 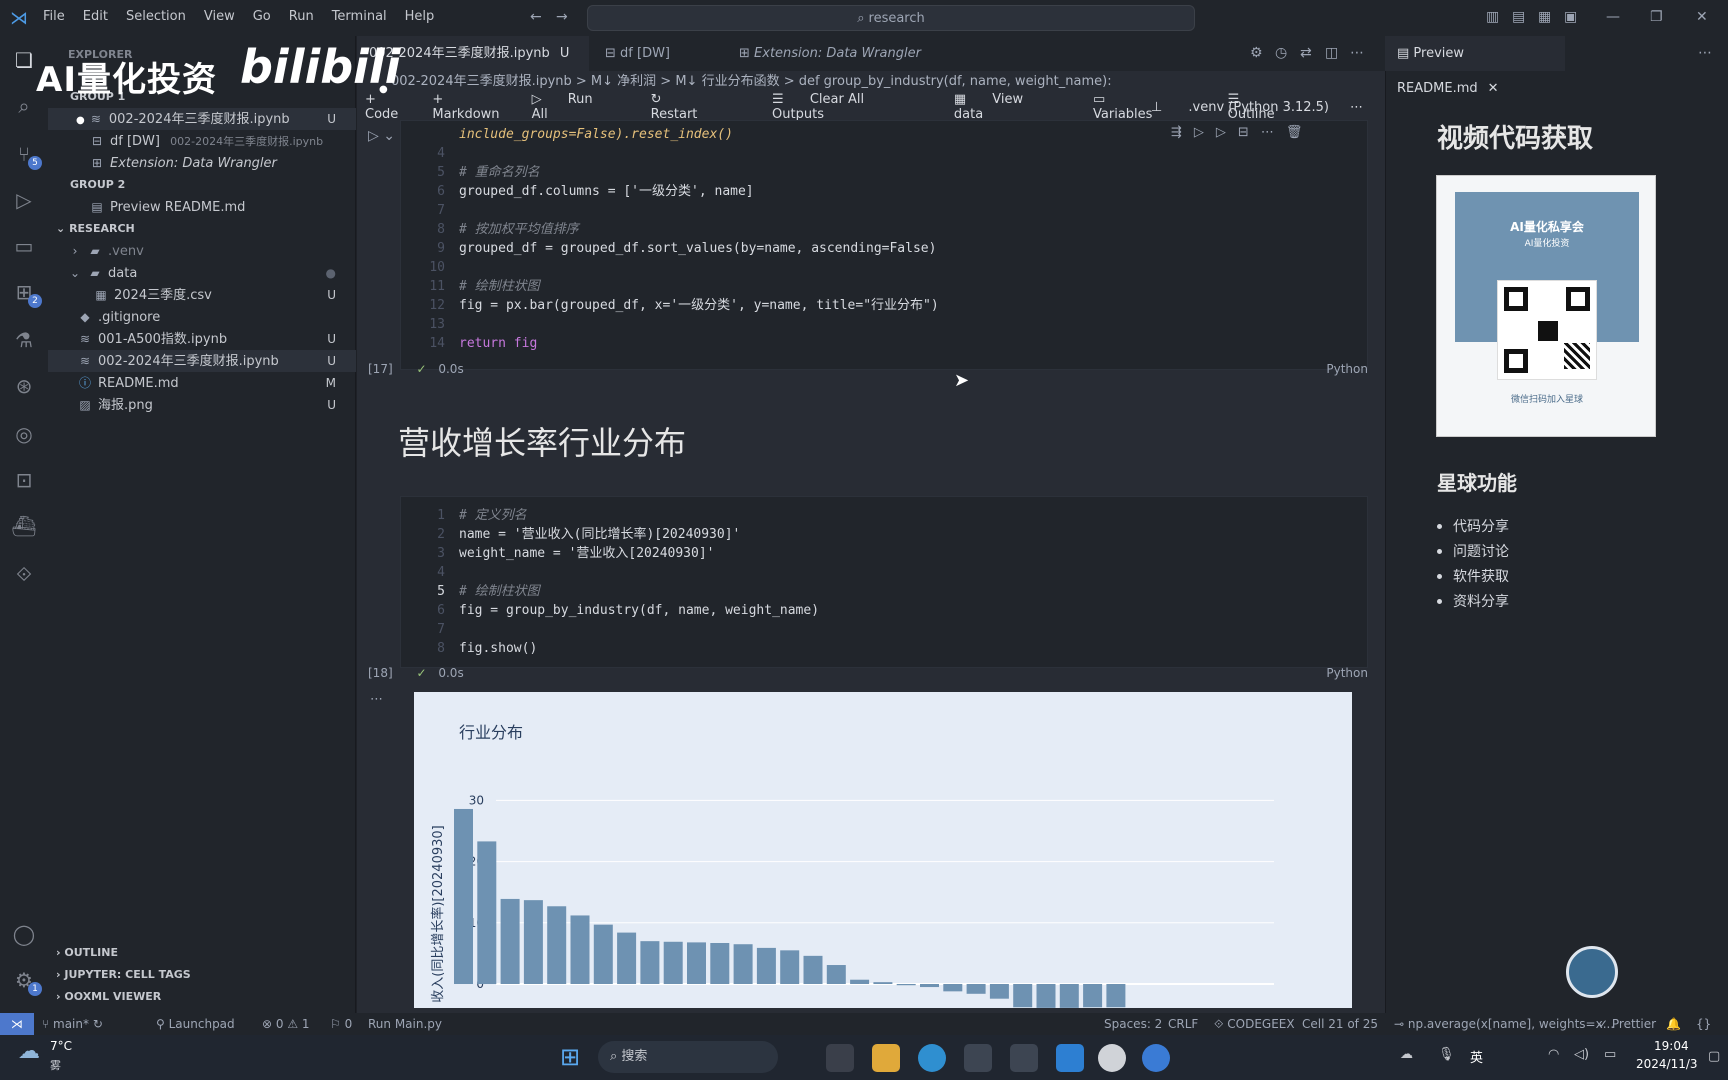 What do you see at coordinates (700, 107) in the screenshot?
I see `restart-button: ↻ Restart` at bounding box center [700, 107].